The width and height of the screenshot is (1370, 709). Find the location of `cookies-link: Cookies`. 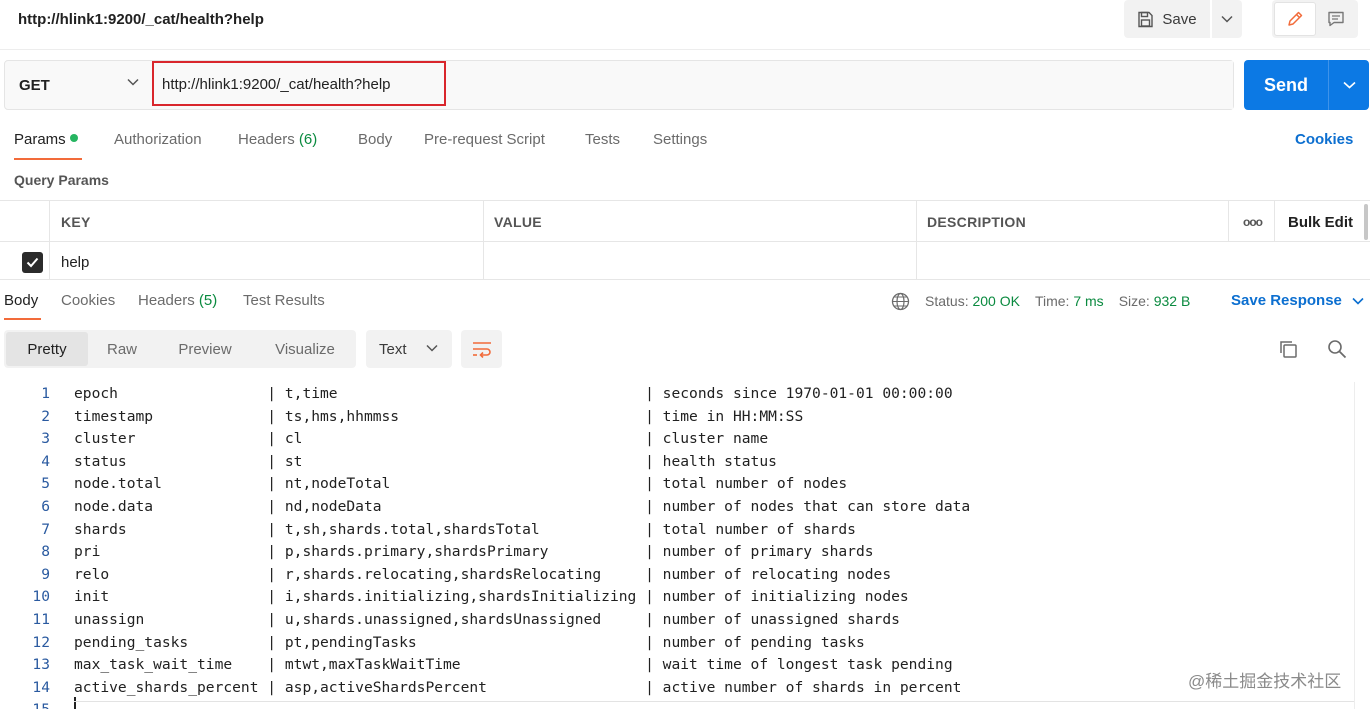

cookies-link: Cookies is located at coordinates (1324, 139).